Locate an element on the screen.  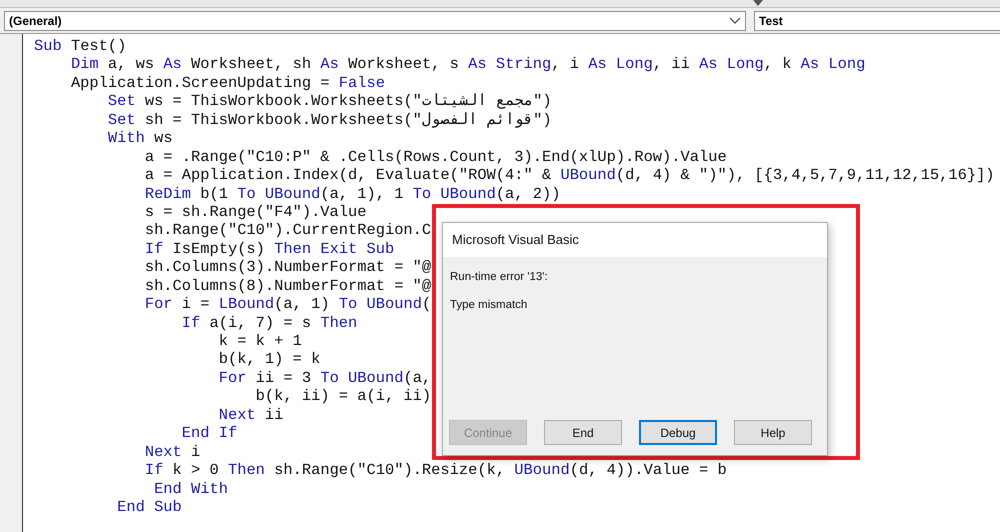
code-line: Dim a, ws As Worksheet, sh As Worksheet, s As String, i As Long, ii As Long, k As Long is located at coordinates (468, 64).